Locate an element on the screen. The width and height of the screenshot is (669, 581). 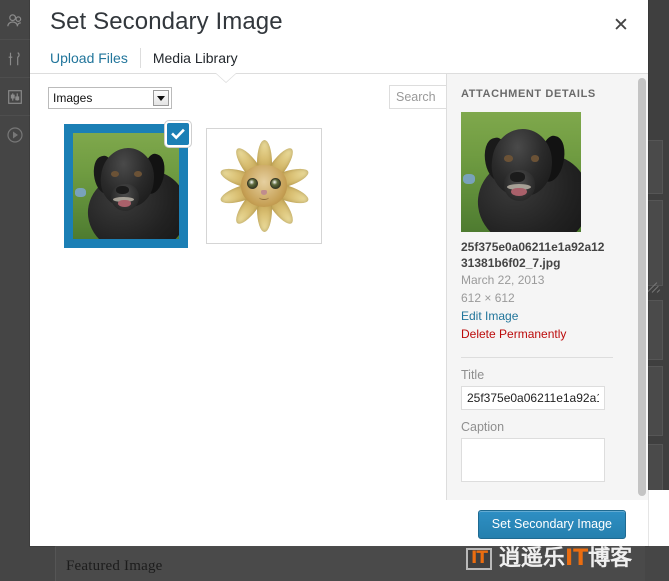
scrollbar-thumb is located at coordinates (642, 287).